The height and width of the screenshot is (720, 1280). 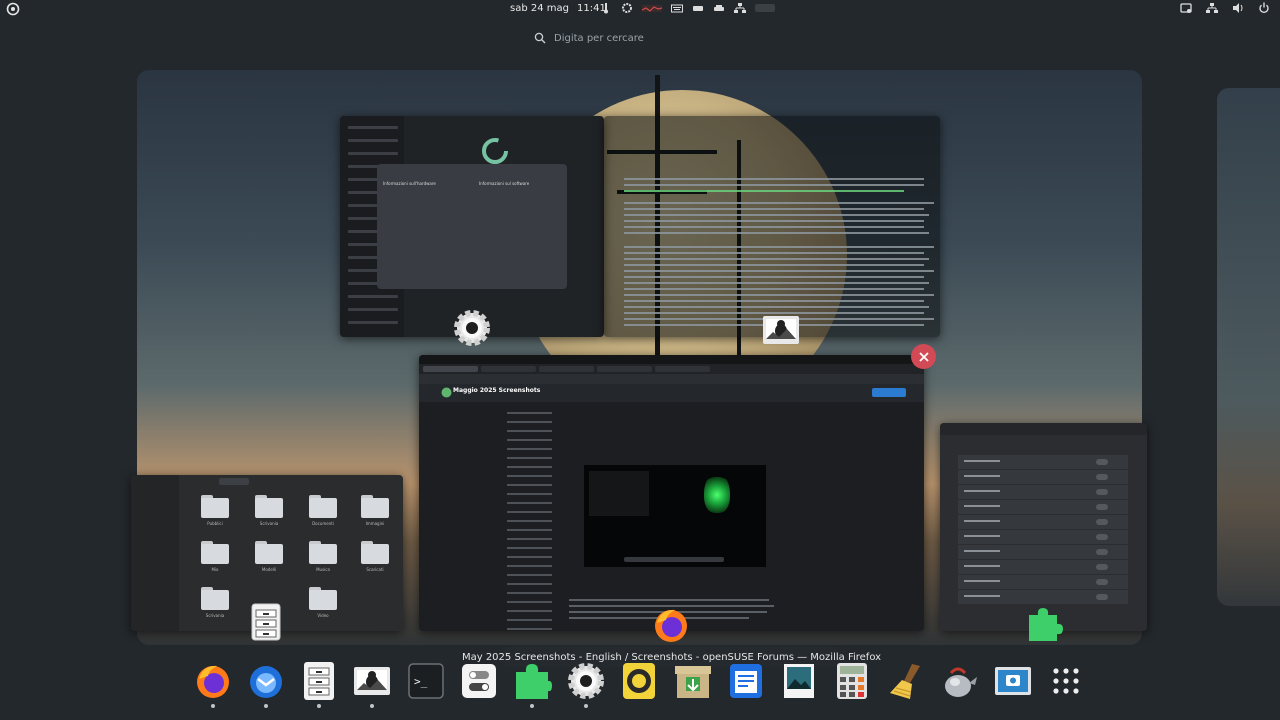 I want to click on firefox-app-icon, so click(x=671, y=625).